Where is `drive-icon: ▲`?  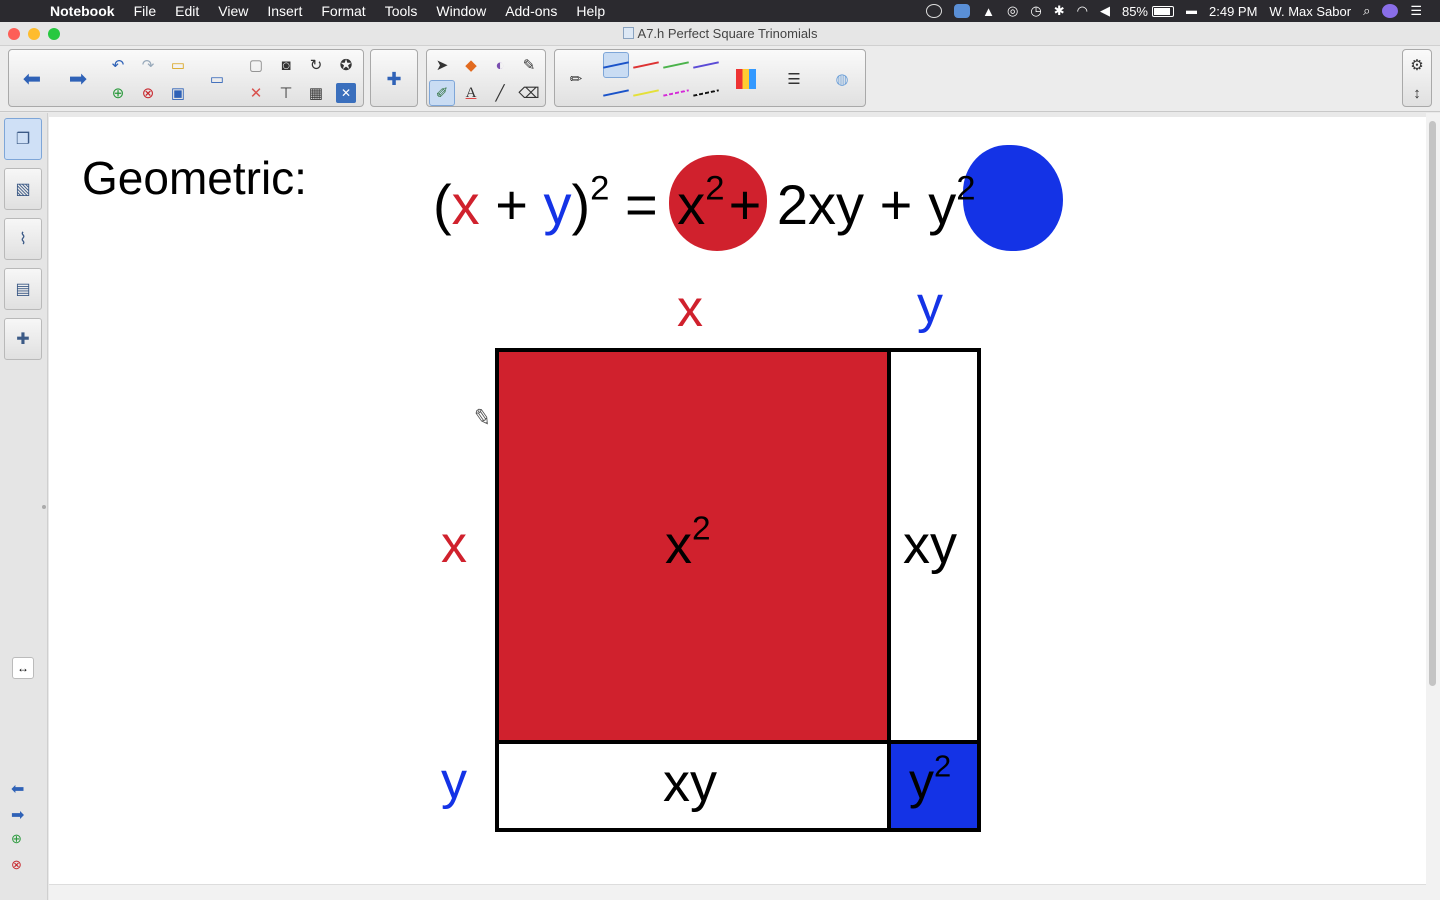 drive-icon: ▲ is located at coordinates (988, 11).